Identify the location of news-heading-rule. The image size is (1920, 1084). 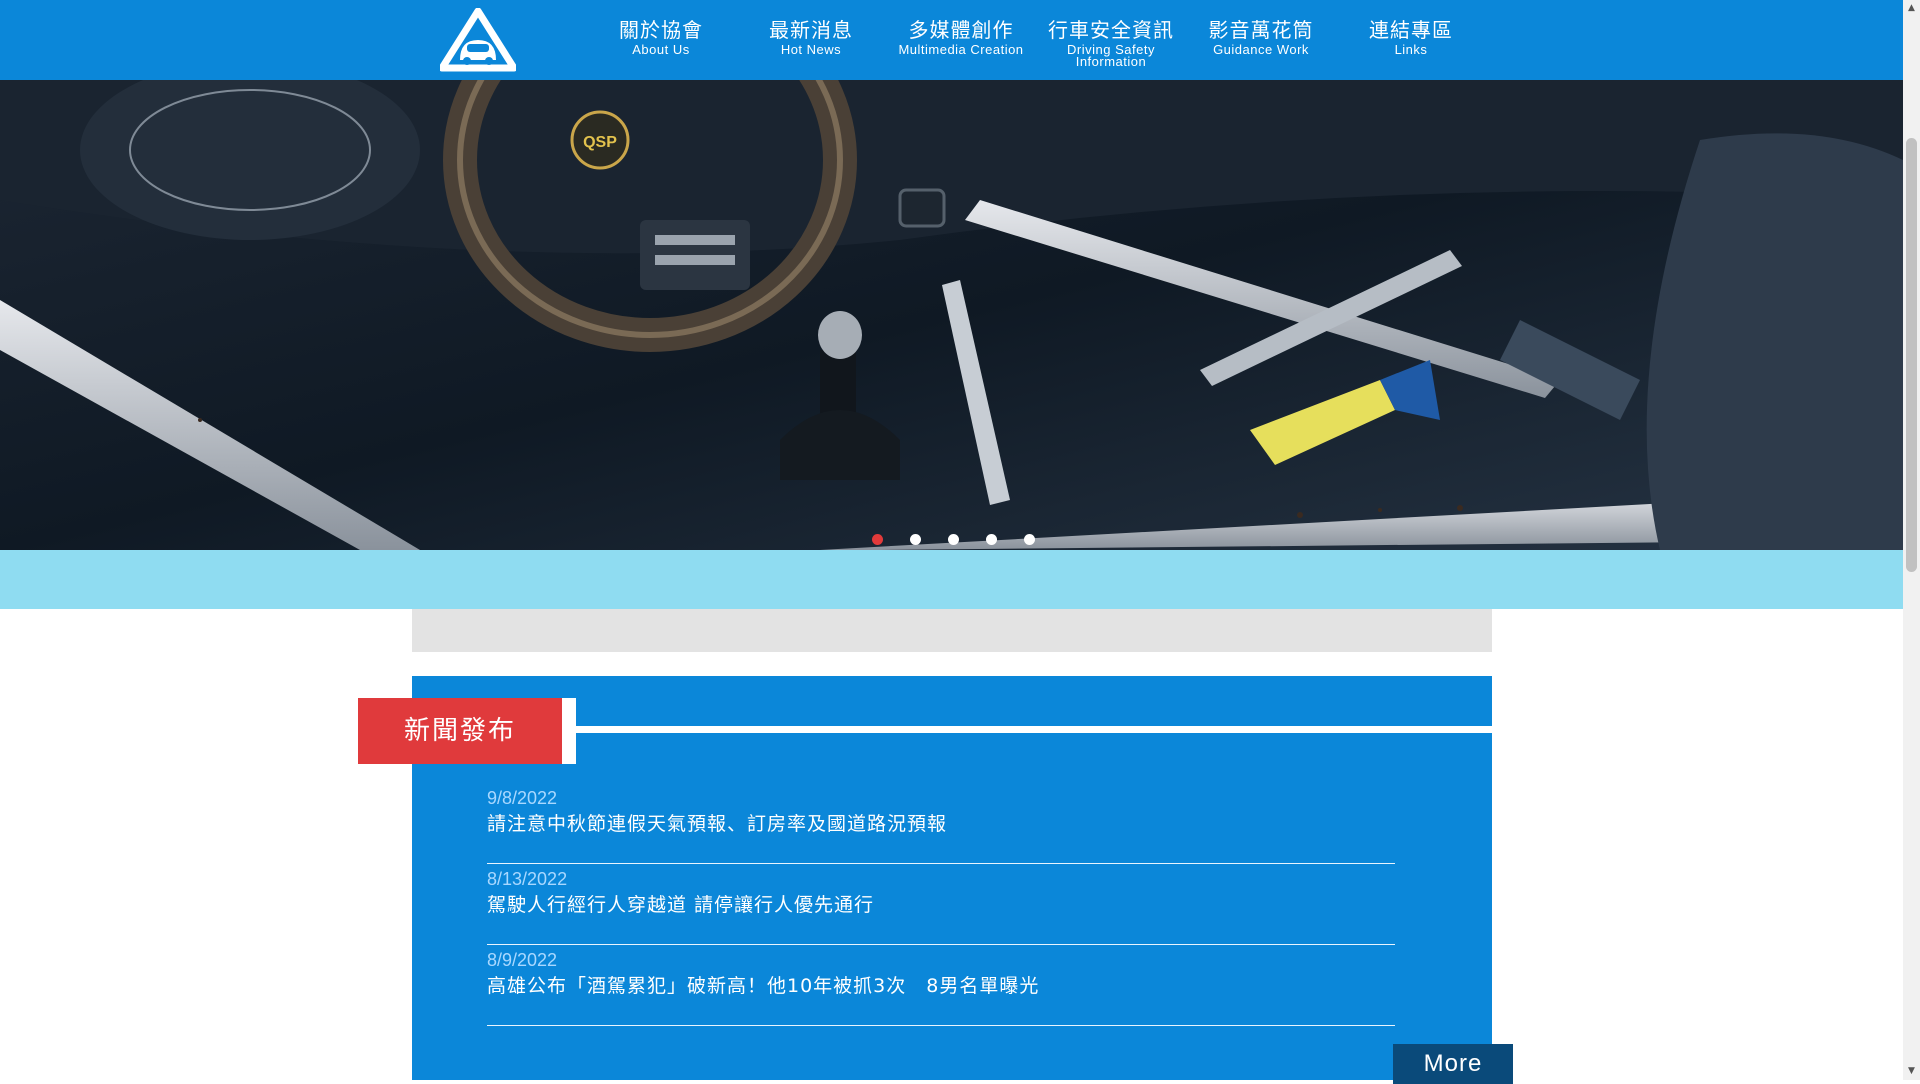
(1049, 729).